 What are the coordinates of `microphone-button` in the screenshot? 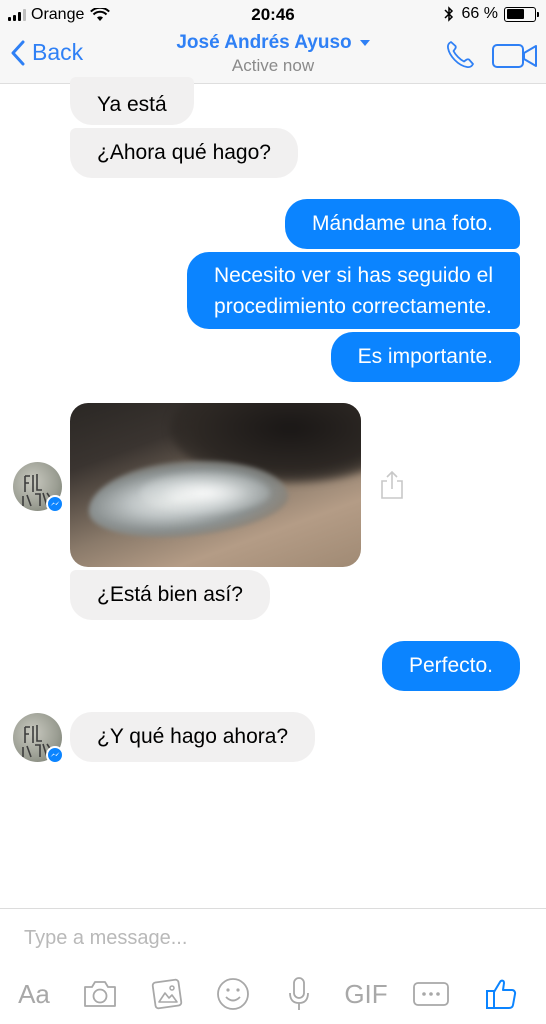 It's located at (299, 994).